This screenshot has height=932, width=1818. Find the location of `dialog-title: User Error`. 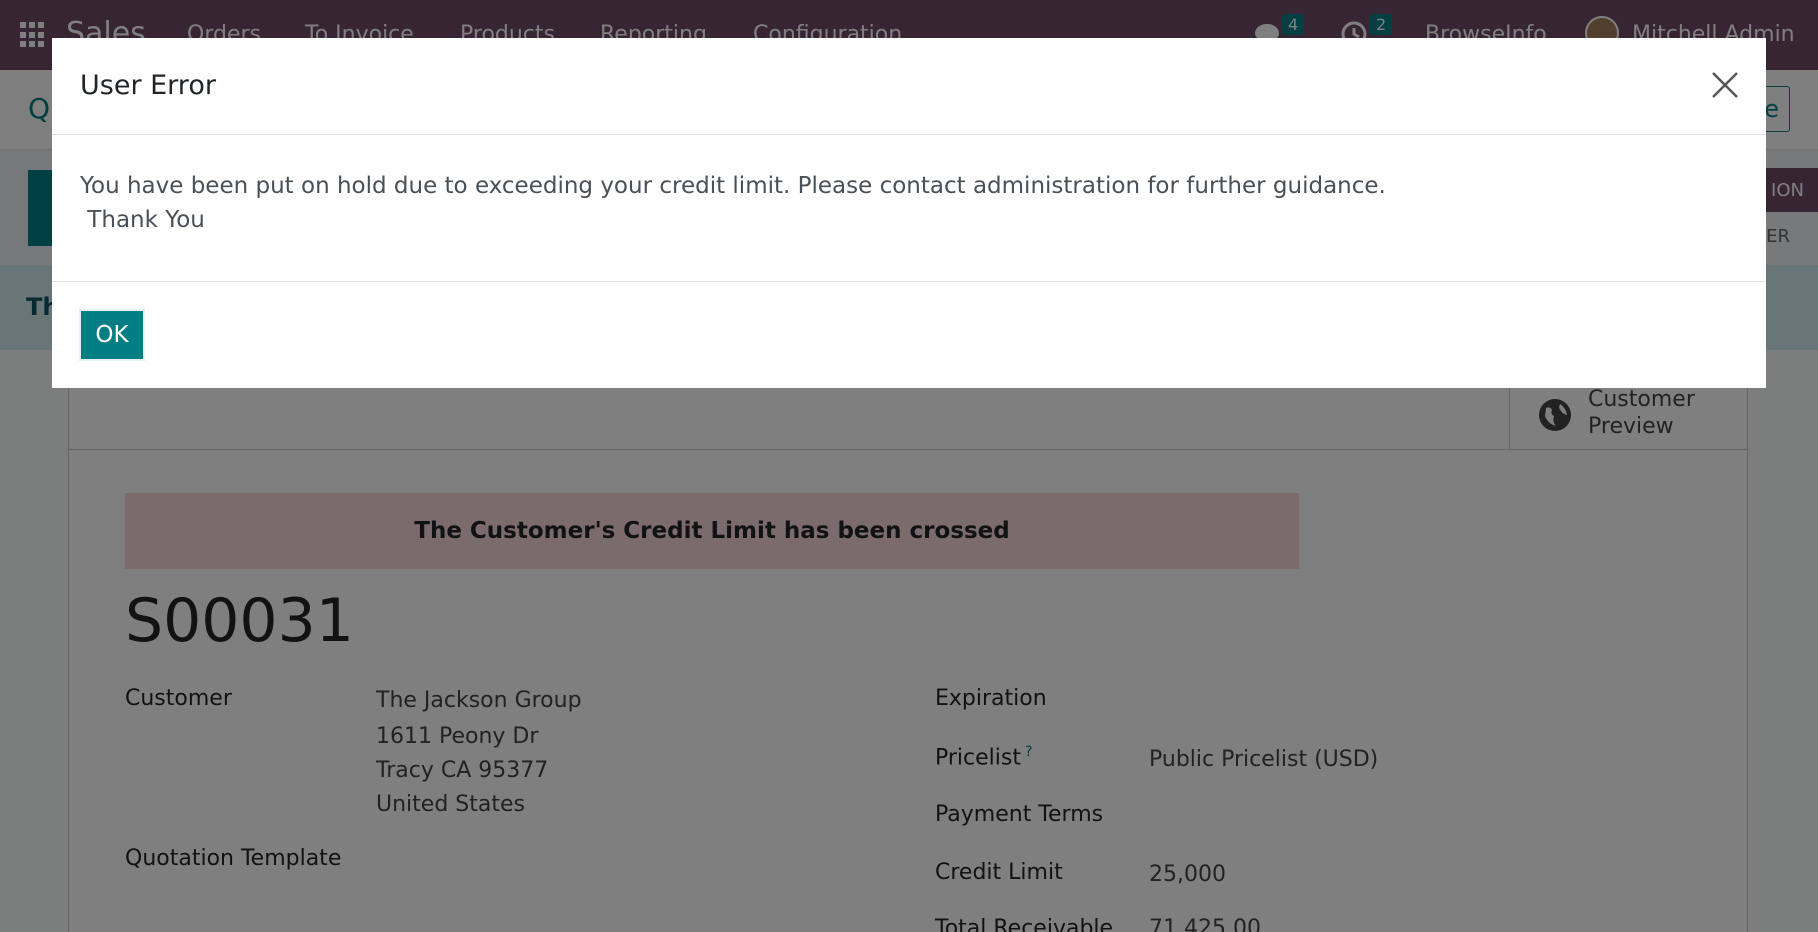

dialog-title: User Error is located at coordinates (148, 85).